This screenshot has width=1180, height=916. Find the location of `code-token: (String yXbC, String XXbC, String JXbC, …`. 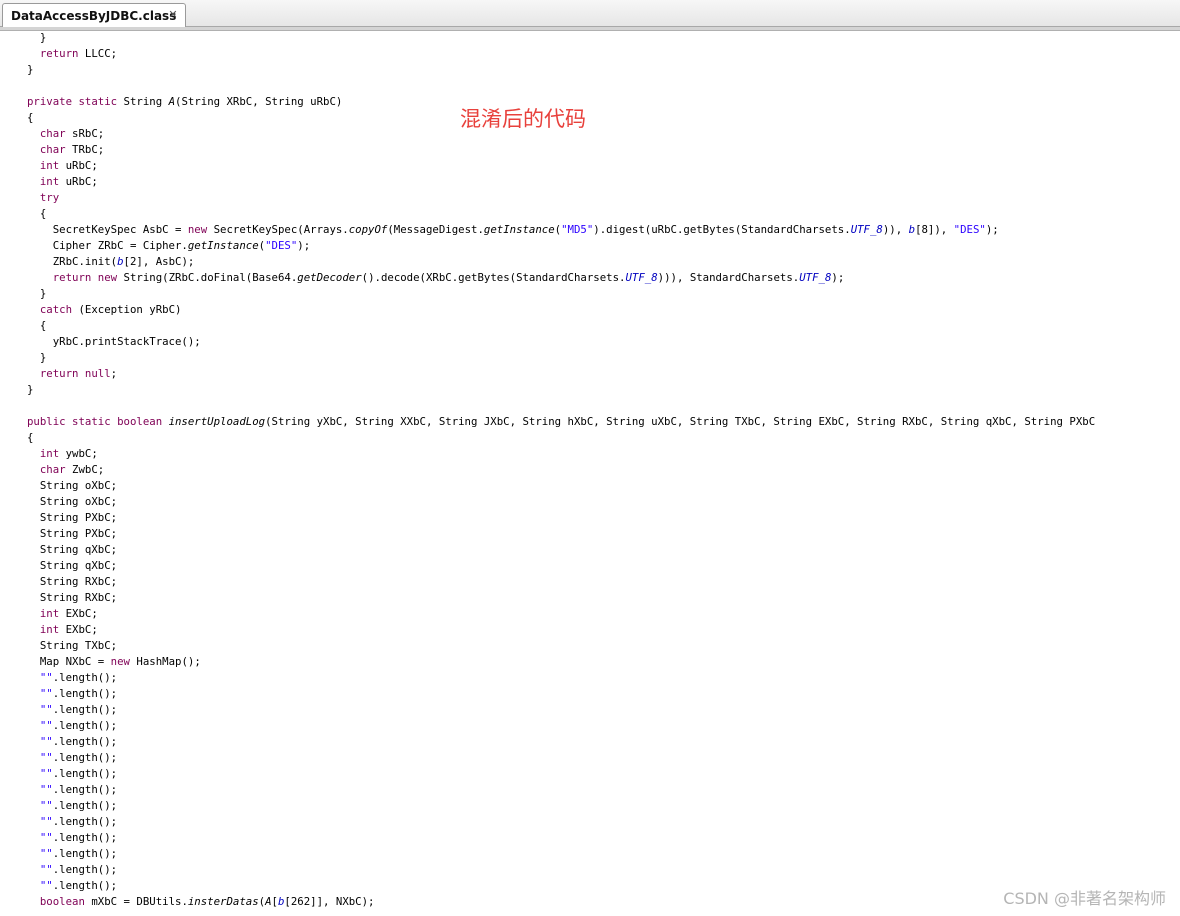

code-token: (String yXbC, String XXbC, String JXbC, … is located at coordinates (680, 421).